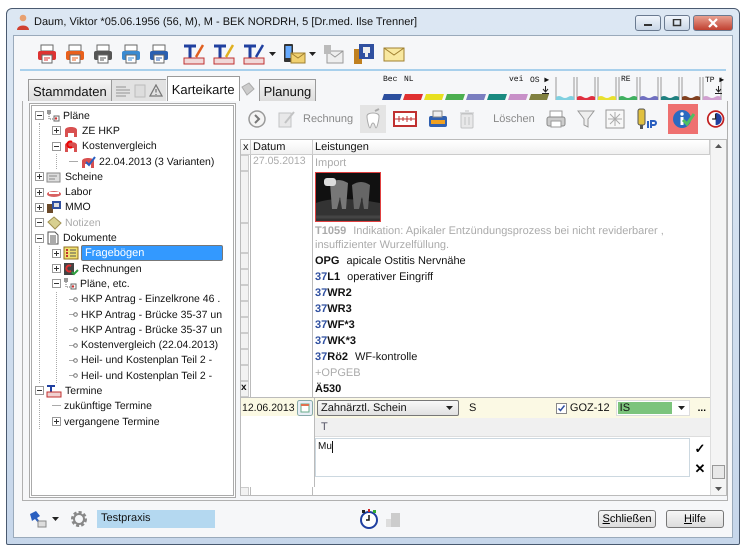  What do you see at coordinates (76, 116) in the screenshot?
I see `tree-item: Pläne` at bounding box center [76, 116].